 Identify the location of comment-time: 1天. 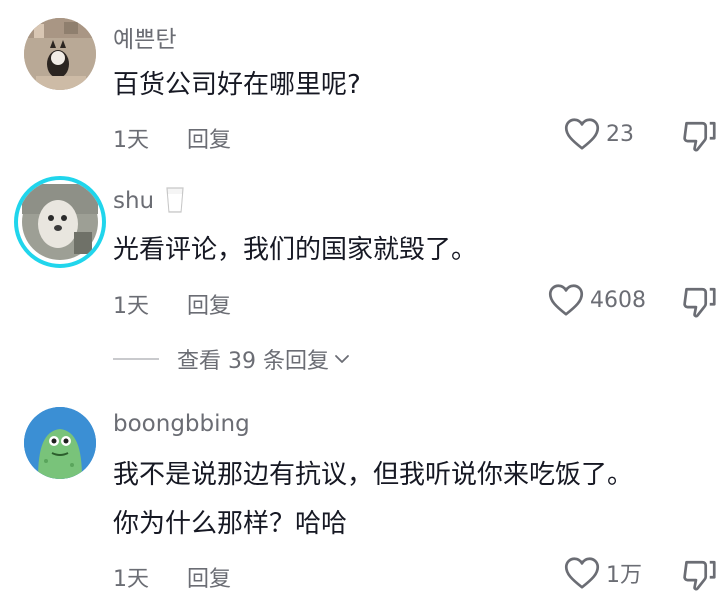
(131, 579).